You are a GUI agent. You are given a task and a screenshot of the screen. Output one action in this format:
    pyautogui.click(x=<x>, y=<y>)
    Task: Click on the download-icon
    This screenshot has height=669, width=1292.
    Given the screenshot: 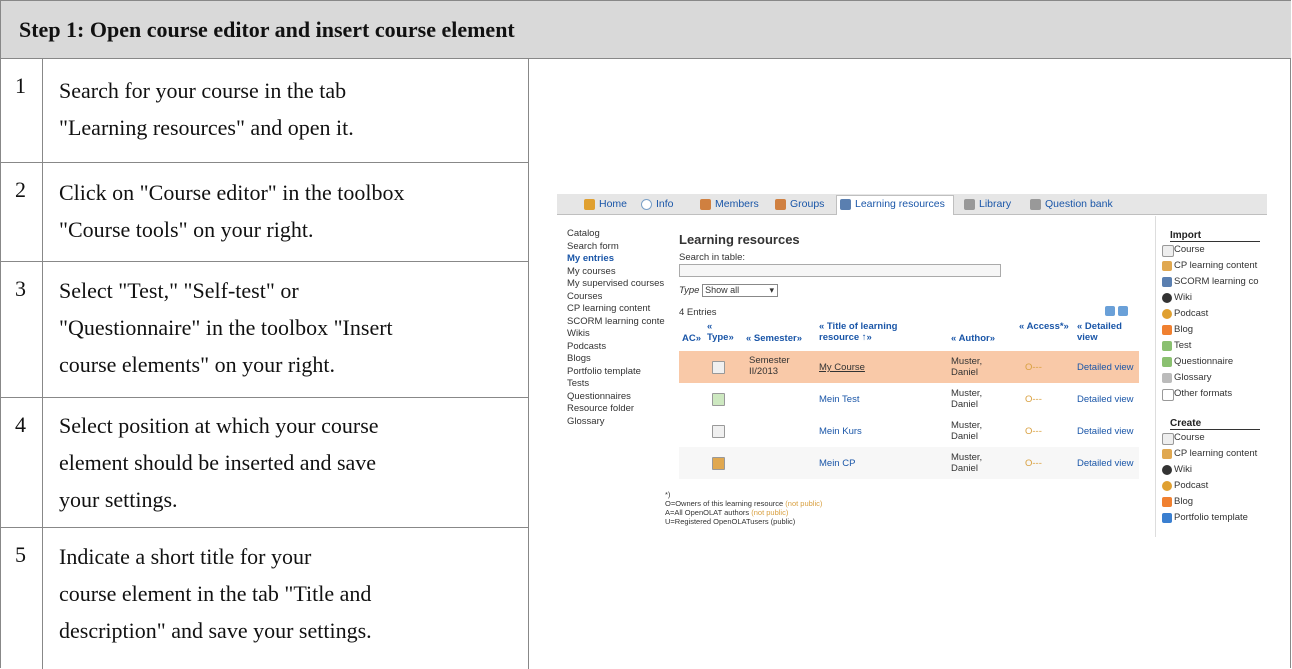 What is the action you would take?
    pyautogui.click(x=1110, y=311)
    